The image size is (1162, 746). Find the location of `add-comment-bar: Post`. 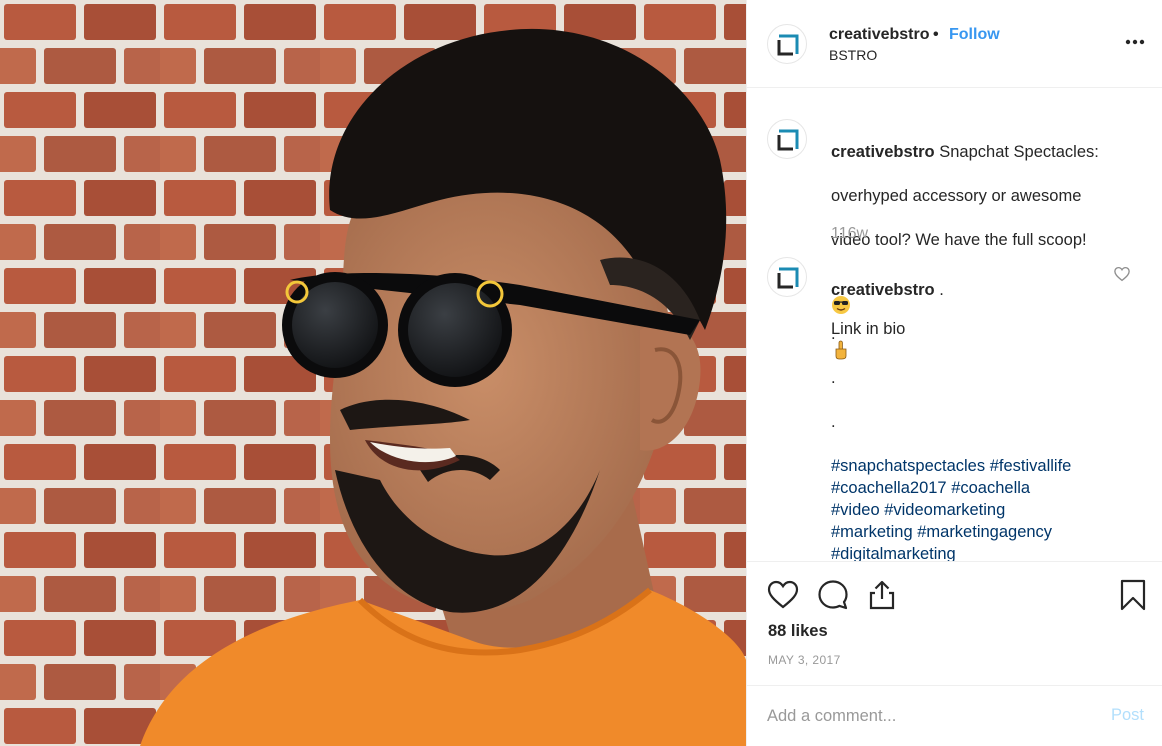

add-comment-bar: Post is located at coordinates (954, 715).